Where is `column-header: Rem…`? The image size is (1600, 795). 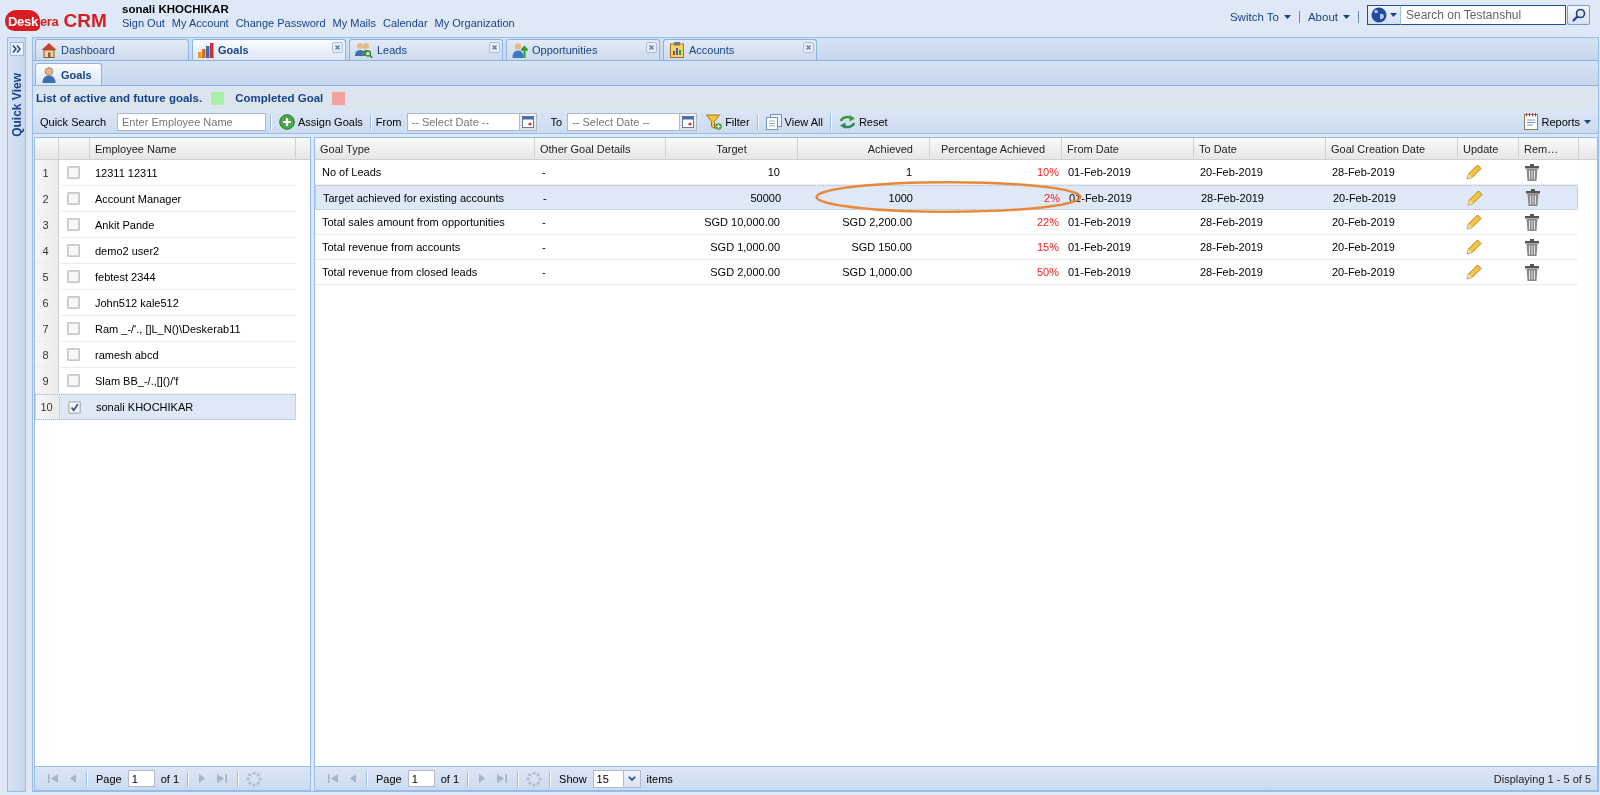
column-header: Rem… is located at coordinates (1549, 148).